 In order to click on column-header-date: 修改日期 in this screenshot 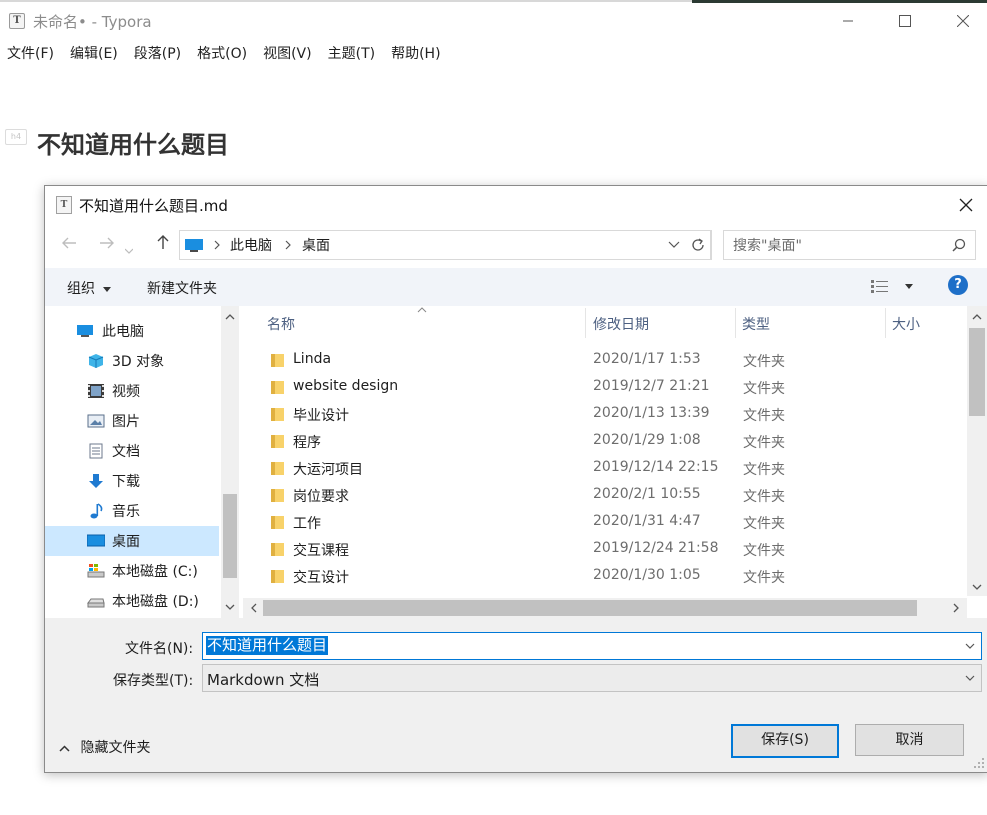, I will do `click(621, 324)`.